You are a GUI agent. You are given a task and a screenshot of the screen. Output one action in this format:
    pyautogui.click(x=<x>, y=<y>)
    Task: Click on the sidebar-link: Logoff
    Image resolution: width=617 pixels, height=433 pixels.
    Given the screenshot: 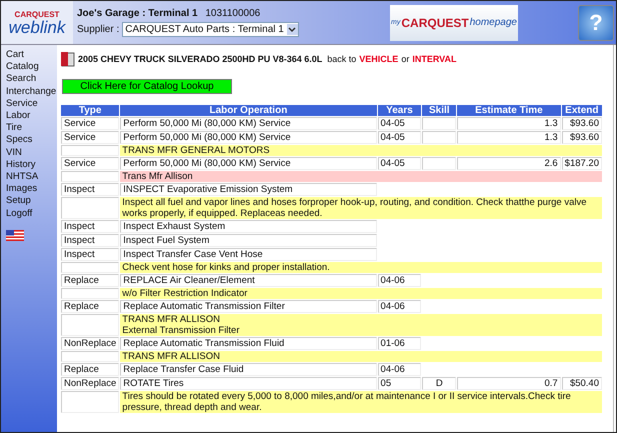 What is the action you would take?
    pyautogui.click(x=19, y=214)
    